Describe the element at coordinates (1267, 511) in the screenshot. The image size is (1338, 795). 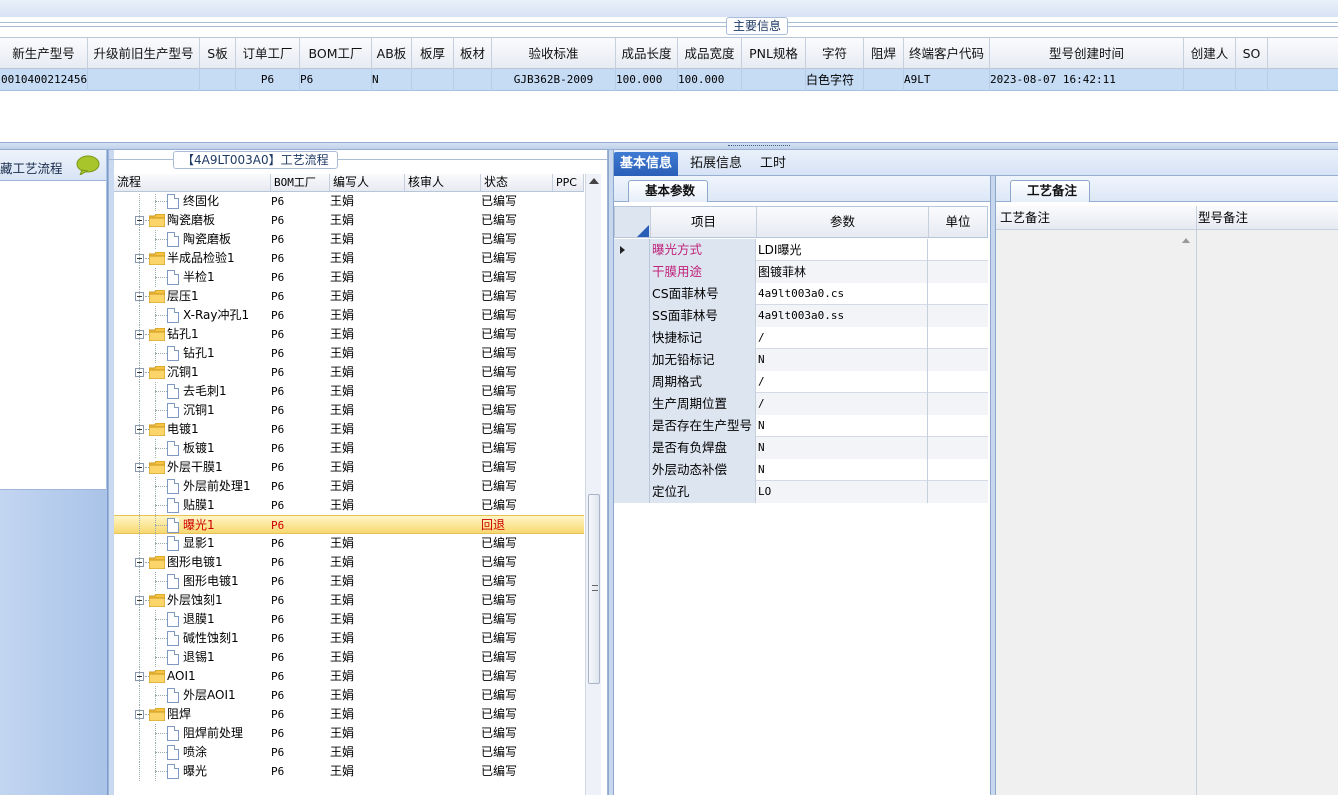
I see `model-remarks-textarea` at that location.